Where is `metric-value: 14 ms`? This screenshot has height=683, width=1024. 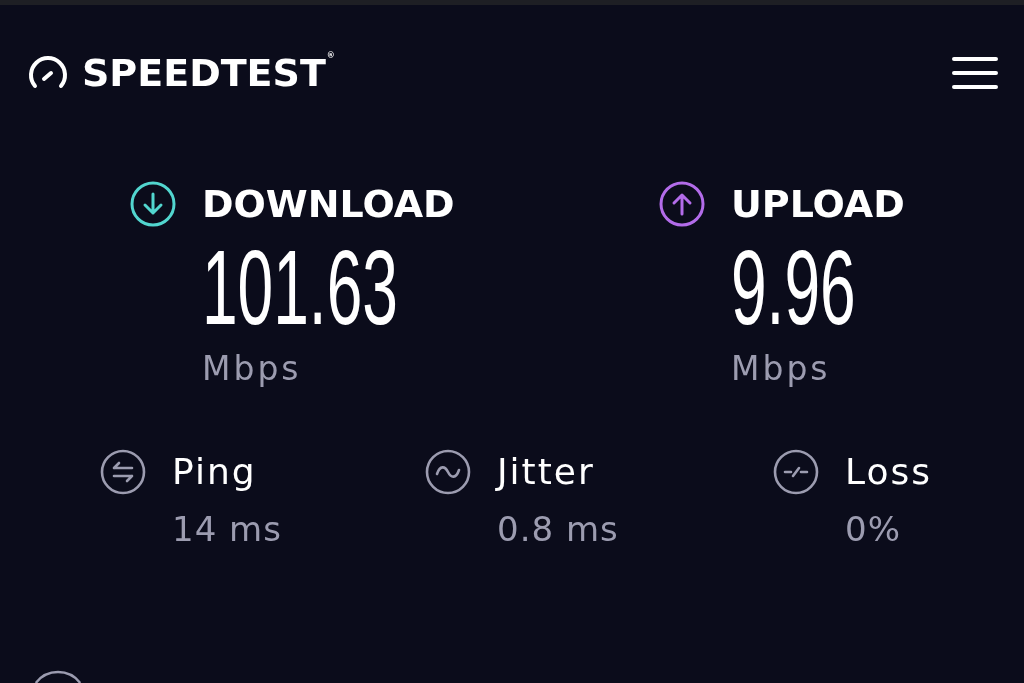
metric-value: 14 ms is located at coordinates (227, 529).